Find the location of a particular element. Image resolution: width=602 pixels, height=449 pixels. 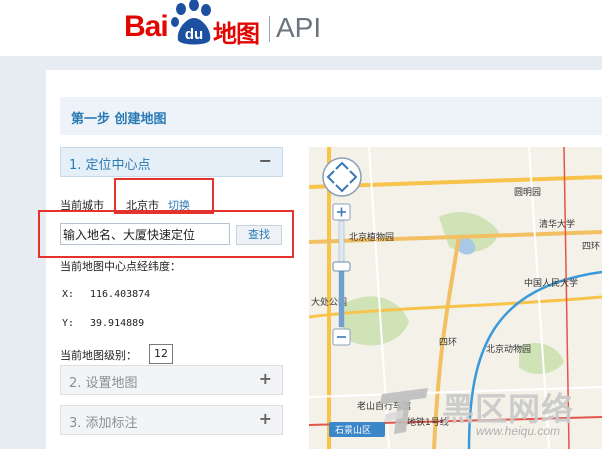

header: Bai du 地图 API is located at coordinates (301, 28).